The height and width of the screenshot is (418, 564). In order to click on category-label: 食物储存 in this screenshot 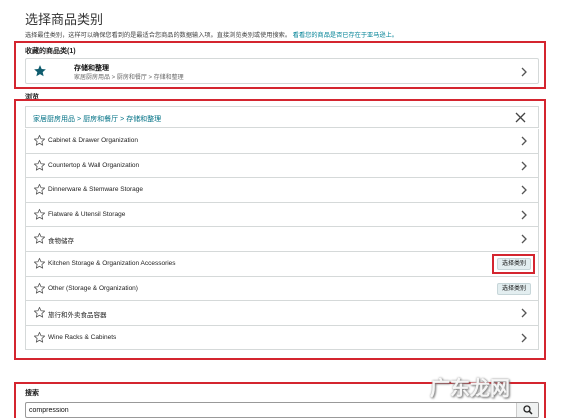, I will do `click(61, 242)`.